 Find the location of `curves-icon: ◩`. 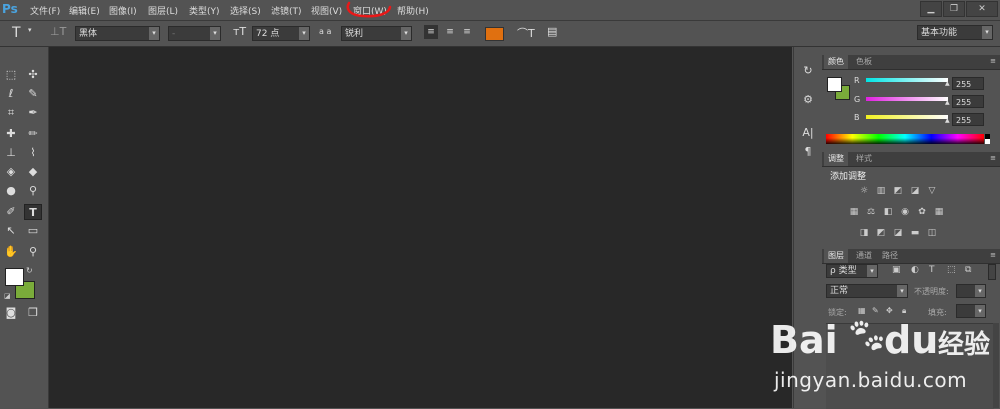

curves-icon: ◩ is located at coordinates (898, 191).